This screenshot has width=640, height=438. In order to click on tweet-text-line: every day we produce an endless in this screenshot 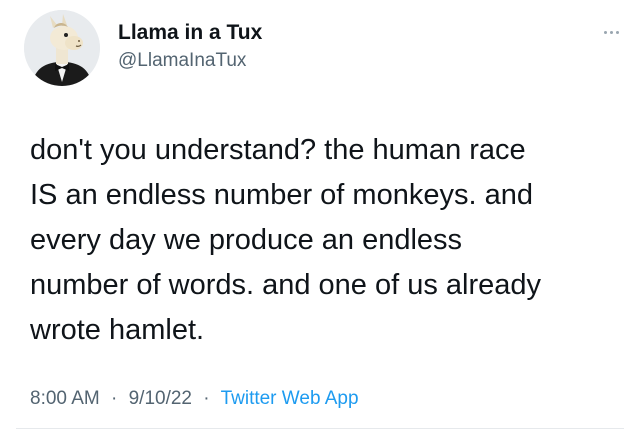, I will do `click(246, 240)`.